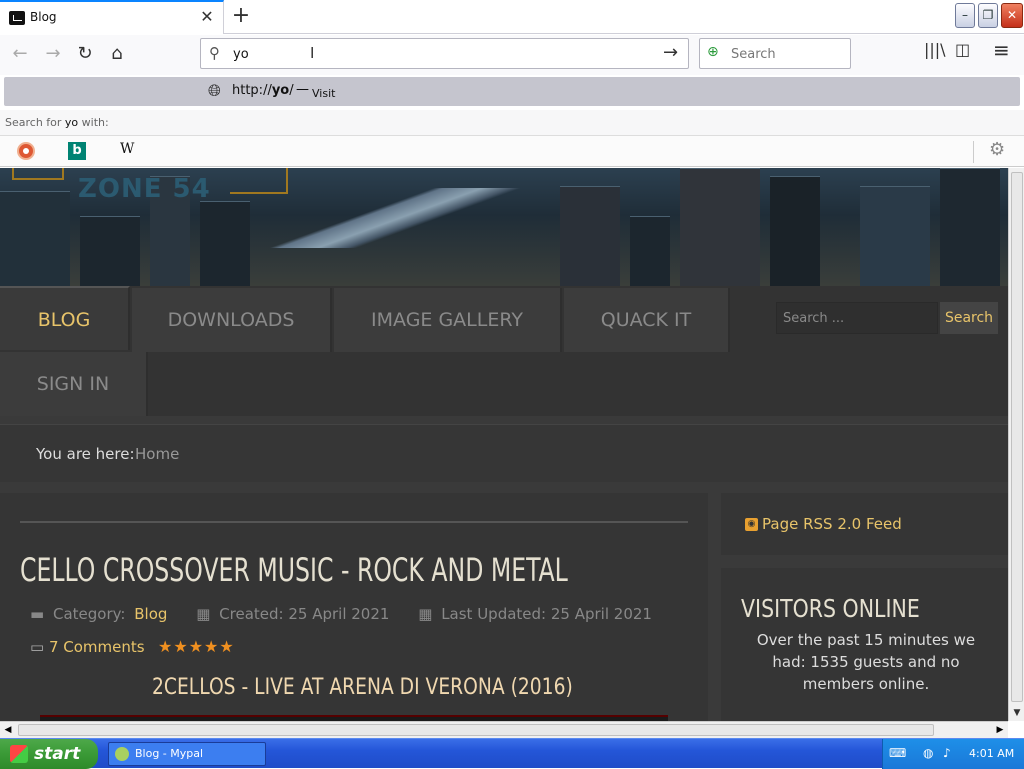  I want to click on reload-icon: ↻, so click(85, 54).